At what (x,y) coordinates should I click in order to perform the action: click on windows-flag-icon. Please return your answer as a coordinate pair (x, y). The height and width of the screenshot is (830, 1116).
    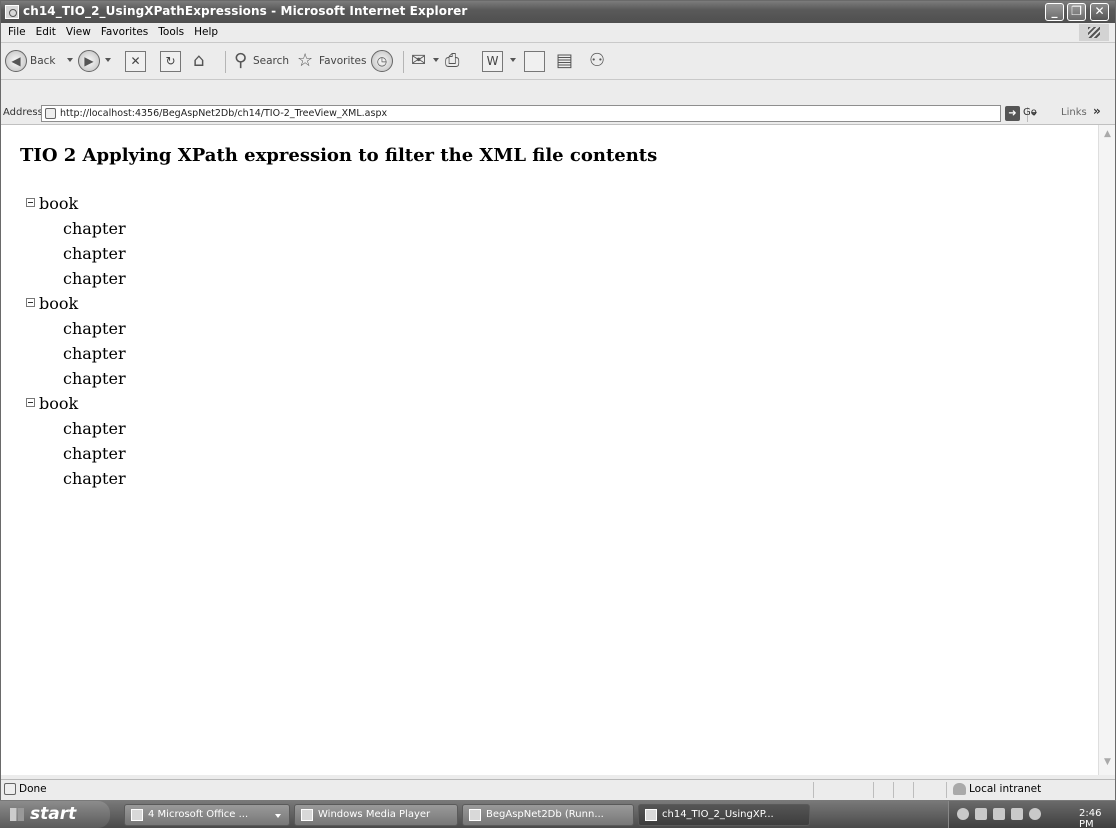
    Looking at the image, I should click on (1094, 32).